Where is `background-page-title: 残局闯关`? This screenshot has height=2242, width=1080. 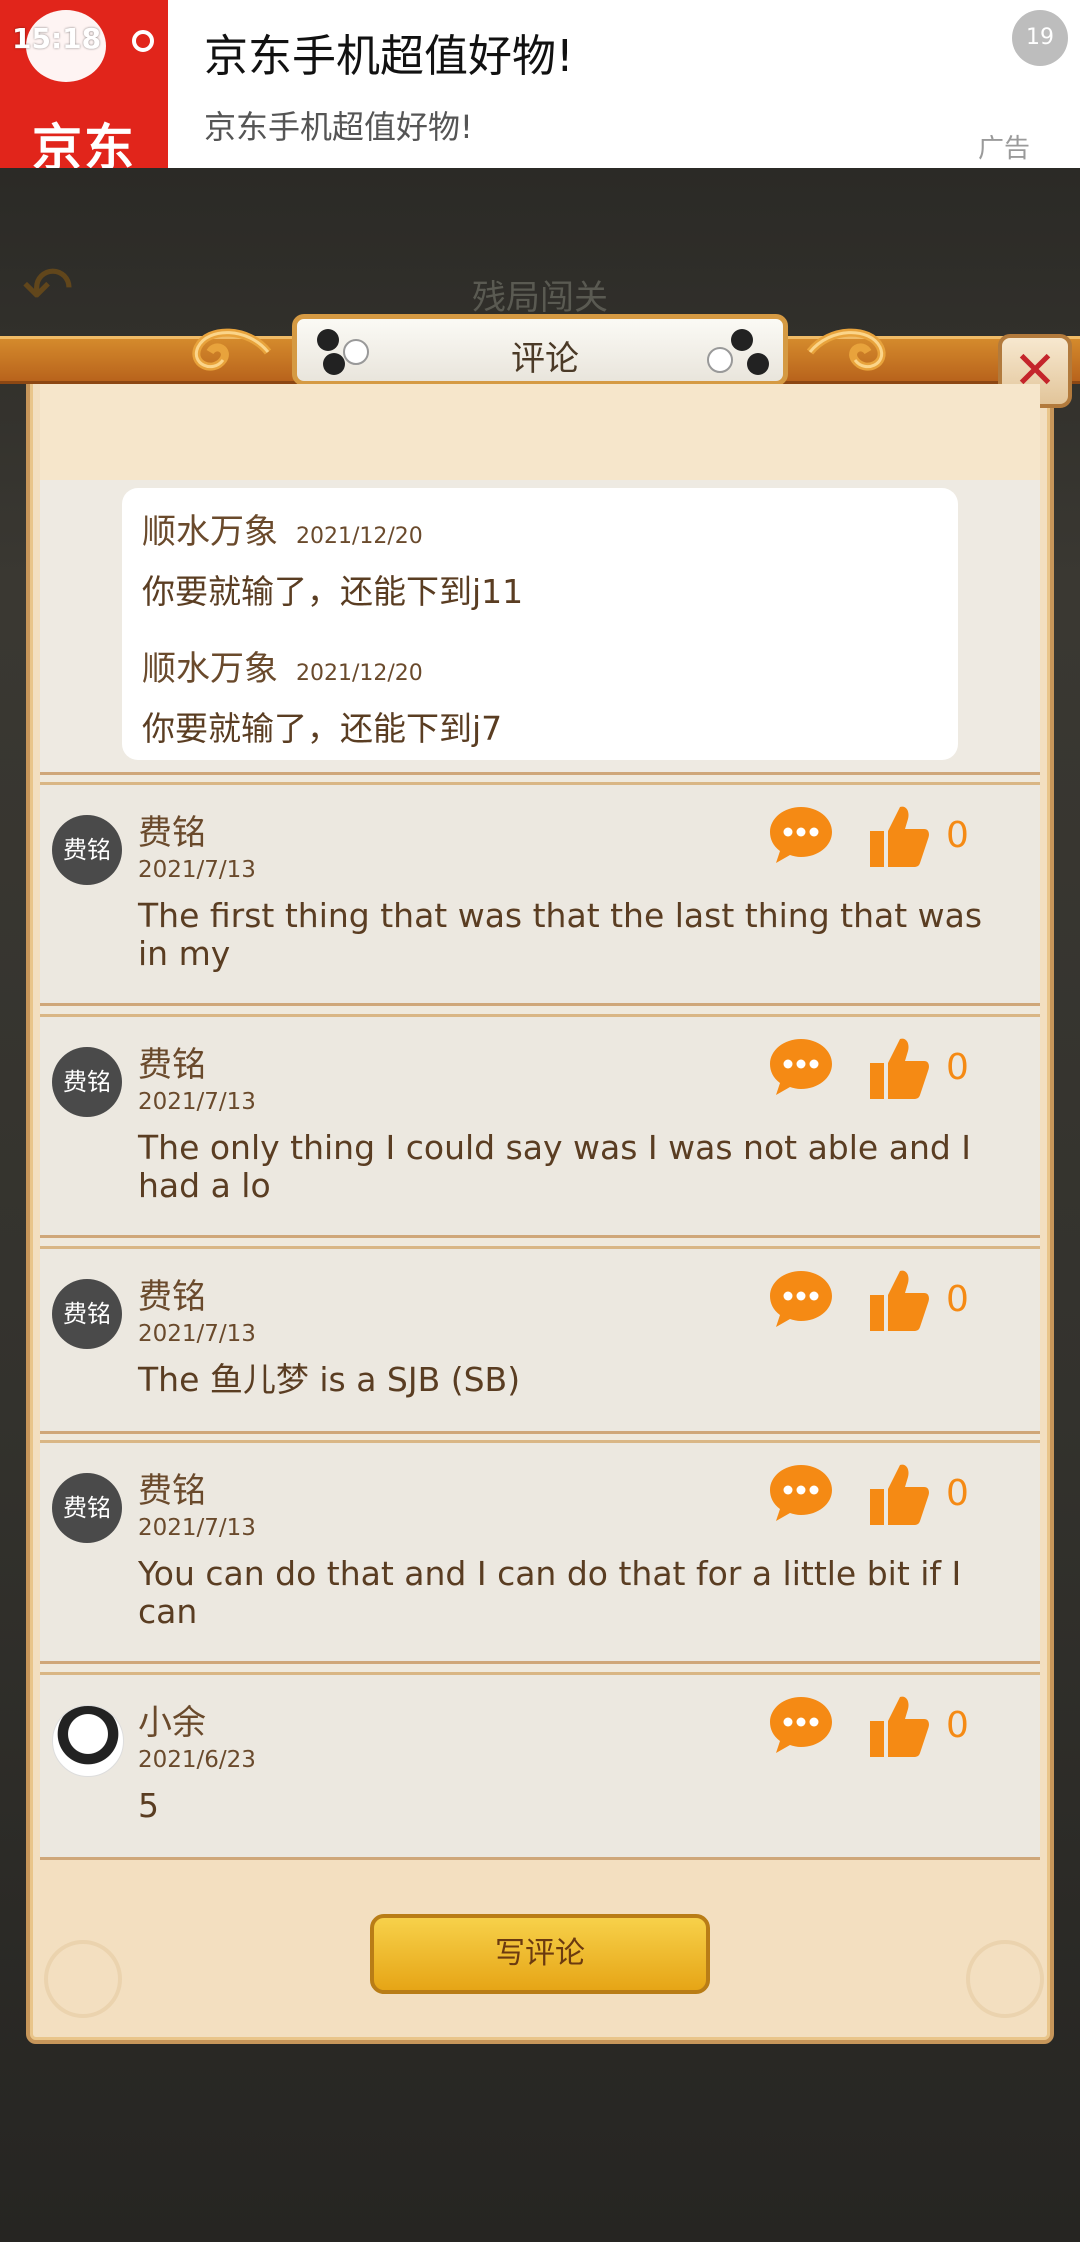 background-page-title: 残局闯关 is located at coordinates (540, 298).